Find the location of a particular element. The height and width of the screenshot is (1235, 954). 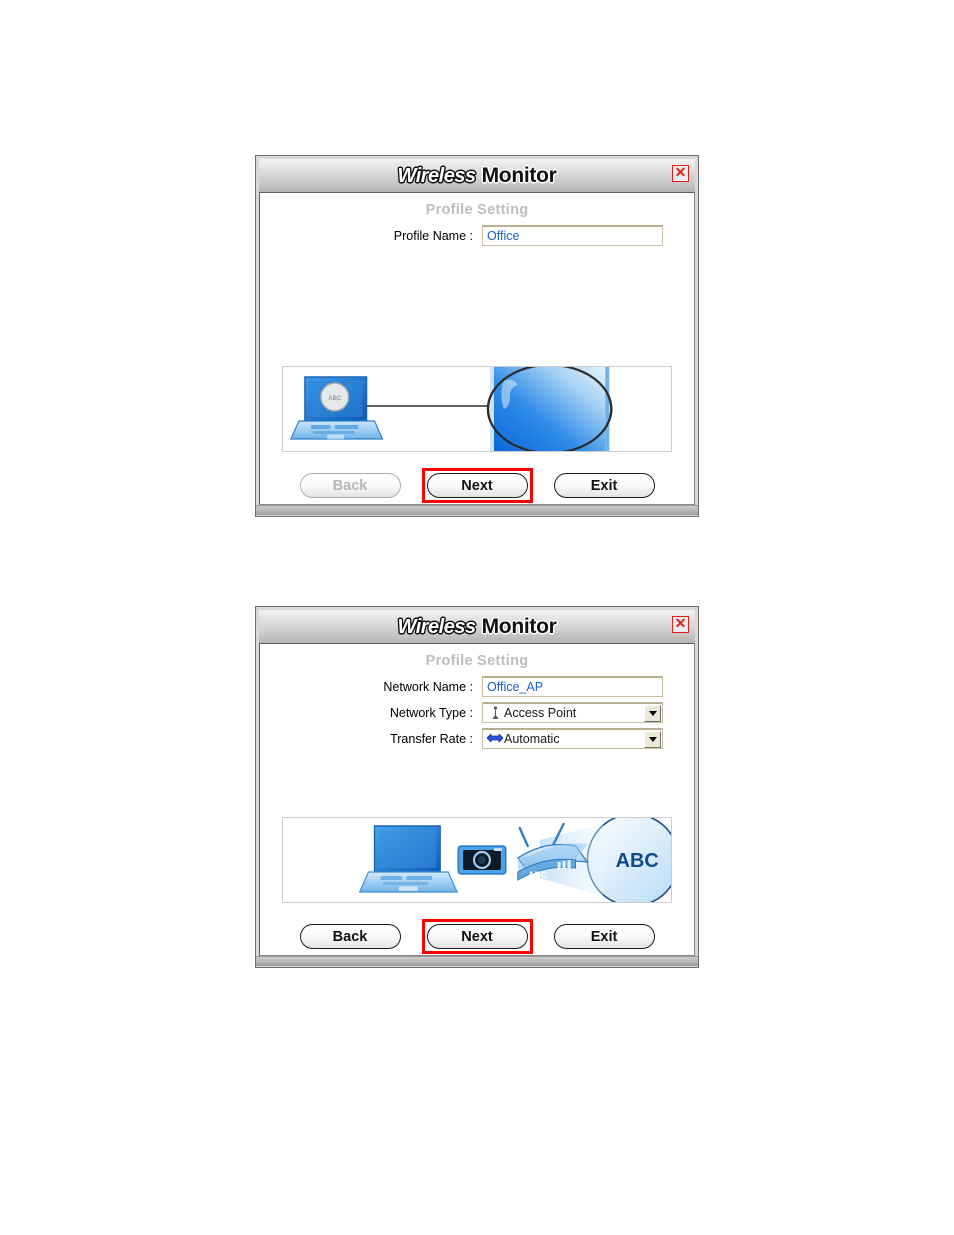

laptop-icon: ABC is located at coordinates (337, 408).